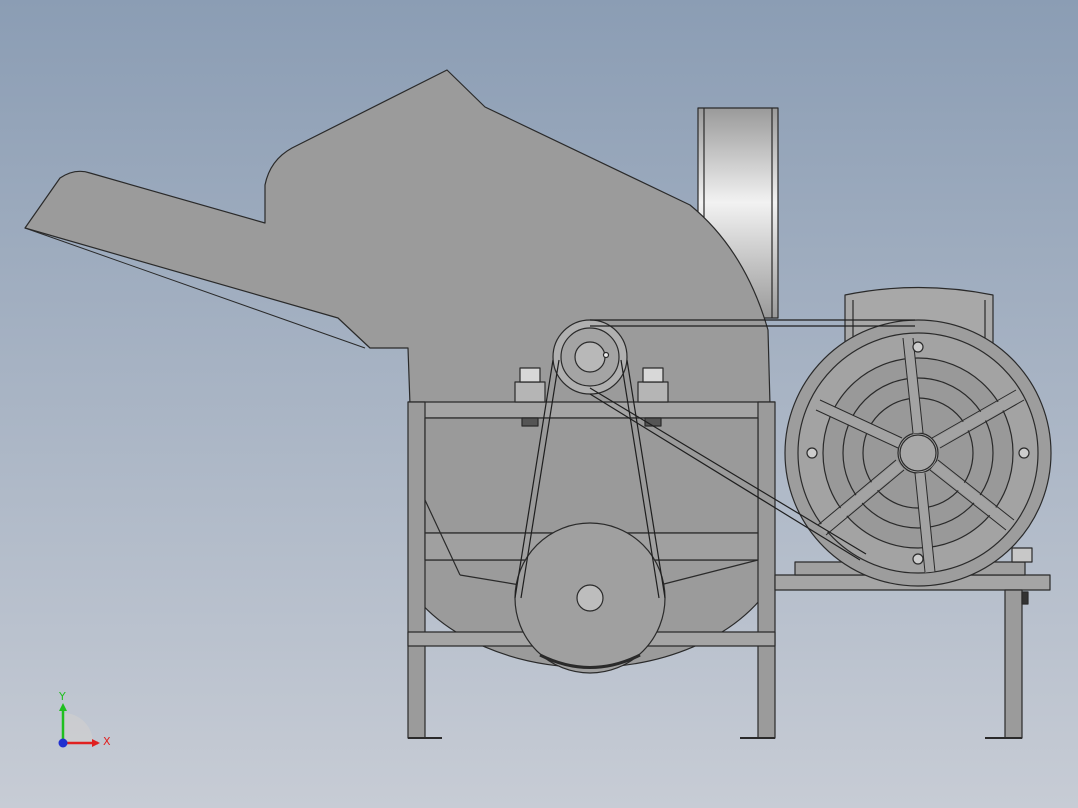  I want to click on driven-pulley, so click(590, 598).